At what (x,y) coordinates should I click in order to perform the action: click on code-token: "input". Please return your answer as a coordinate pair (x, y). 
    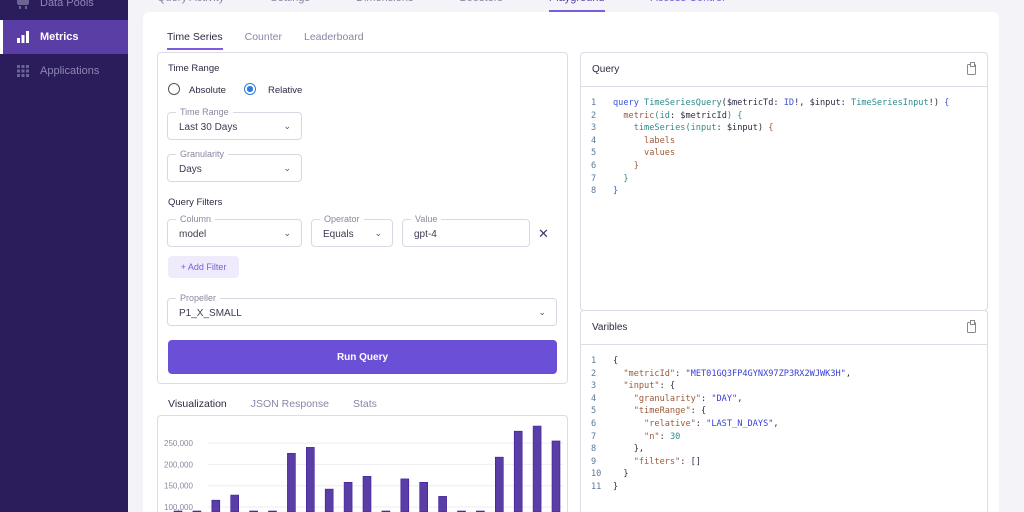
    Looking at the image, I should click on (641, 386).